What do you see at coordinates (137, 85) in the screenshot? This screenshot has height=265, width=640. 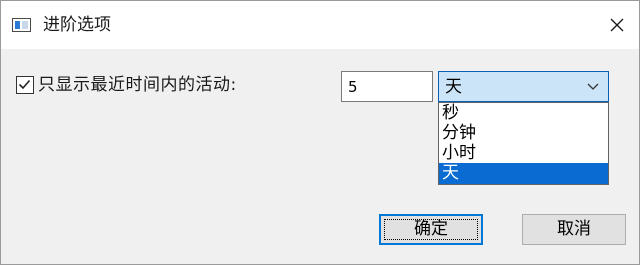 I see `recent-activity-label: 只显示最近时间内的活动:` at bounding box center [137, 85].